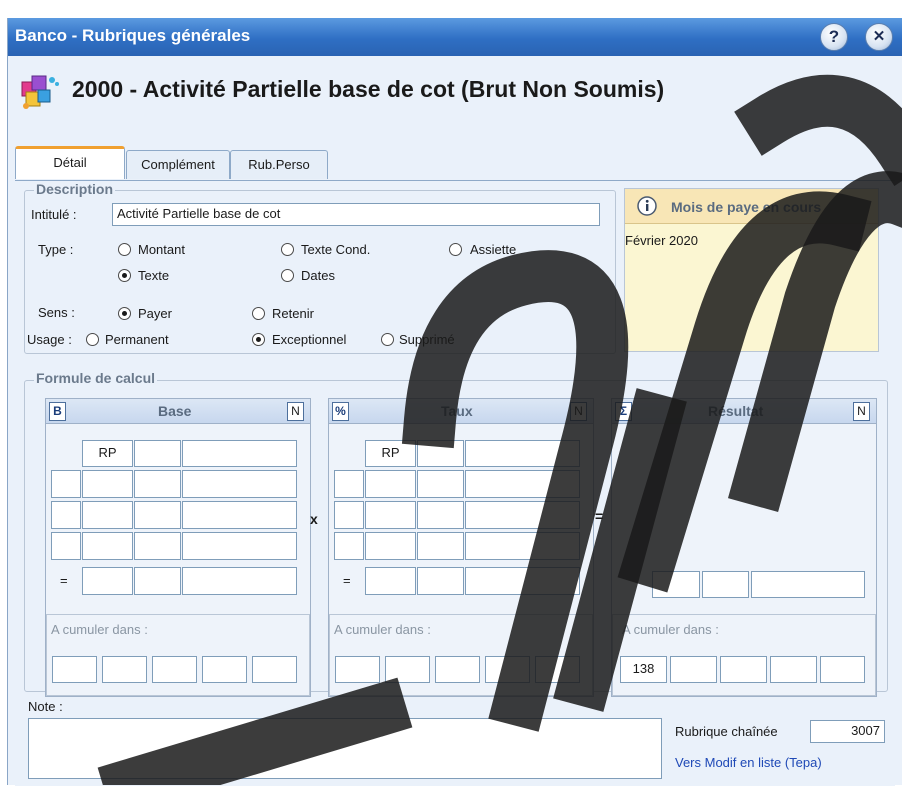 This screenshot has width=902, height=786. I want to click on resultat-cumul-cell: 138, so click(643, 669).